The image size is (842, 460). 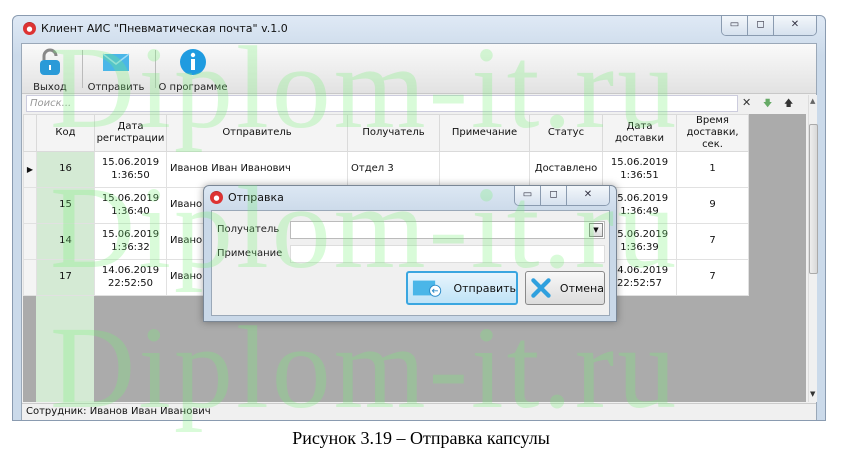 What do you see at coordinates (528, 195) in the screenshot?
I see `dialog-minimize-button: ▭` at bounding box center [528, 195].